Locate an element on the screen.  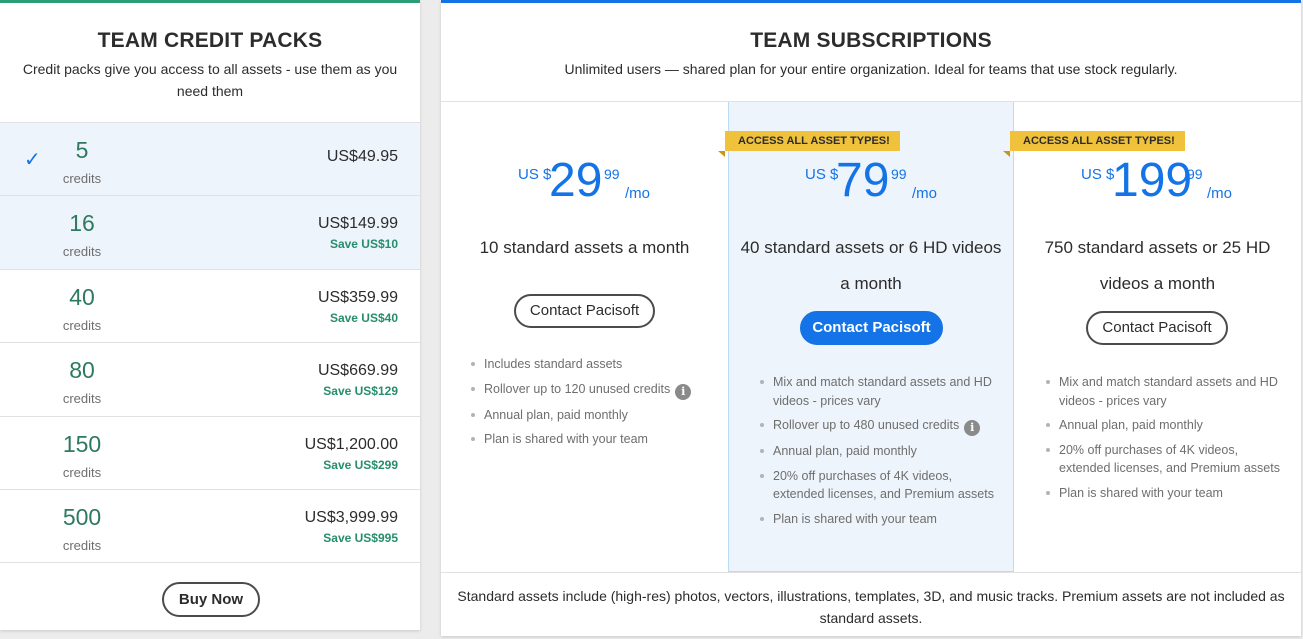
plan-amount: 199 is located at coordinates (1152, 180).